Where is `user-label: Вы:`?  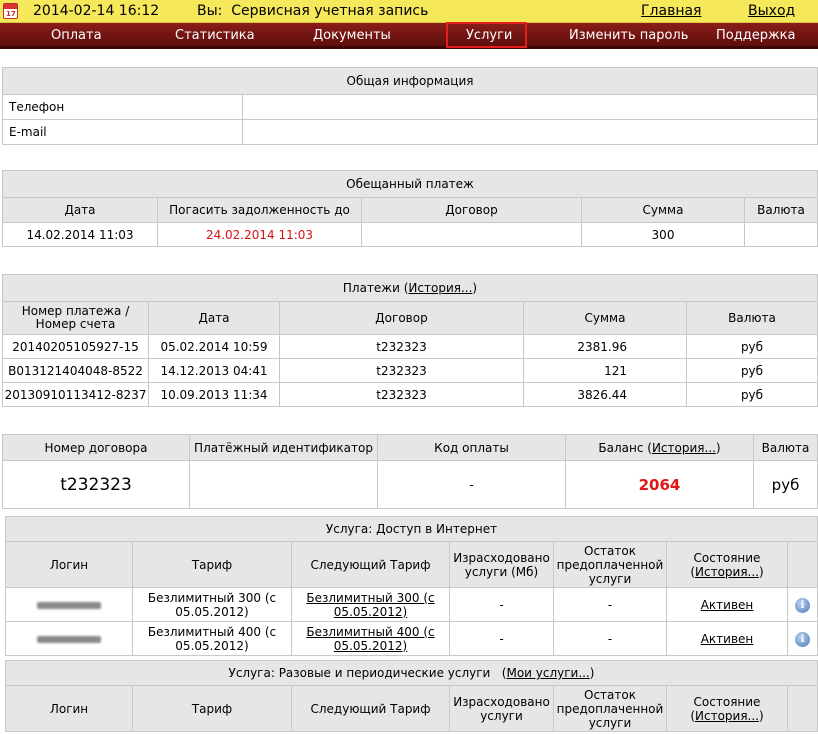
user-label: Вы: is located at coordinates (210, 11).